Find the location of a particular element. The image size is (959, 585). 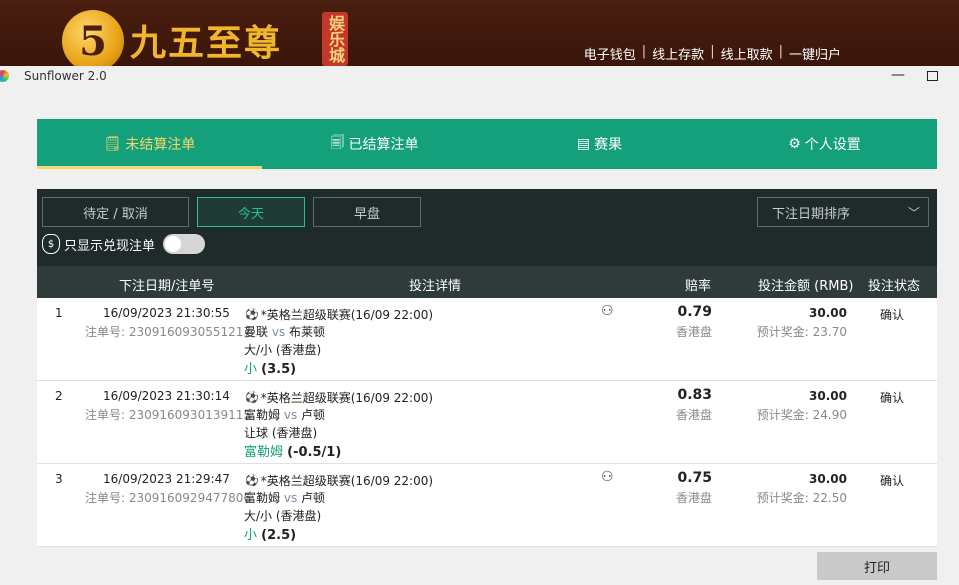

brand-badge: 娱乐城 is located at coordinates (335, 39).